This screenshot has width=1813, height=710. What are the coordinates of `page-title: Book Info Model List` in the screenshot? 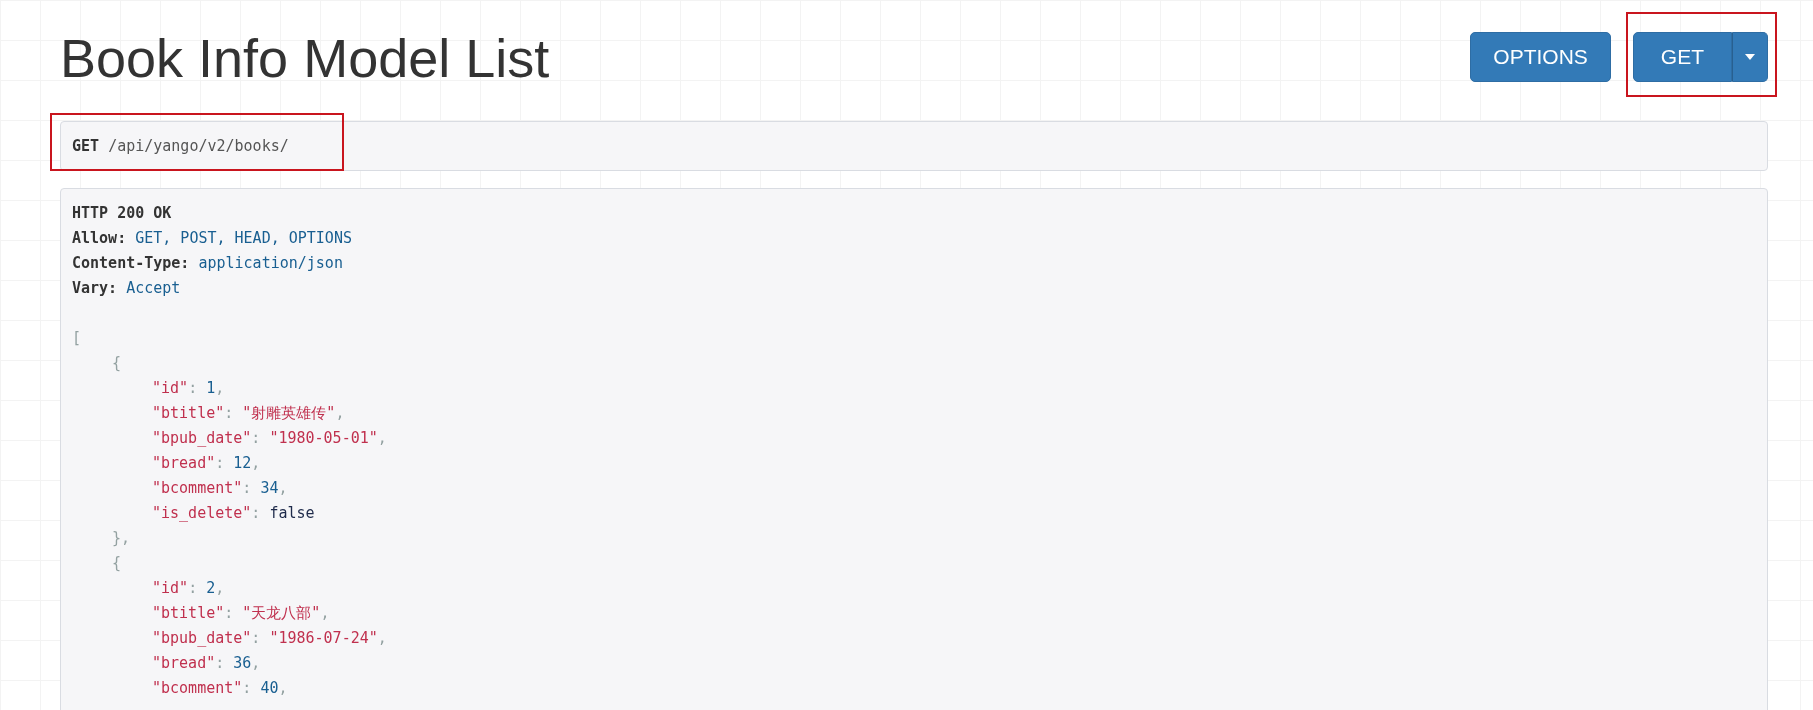 It's located at (305, 58).